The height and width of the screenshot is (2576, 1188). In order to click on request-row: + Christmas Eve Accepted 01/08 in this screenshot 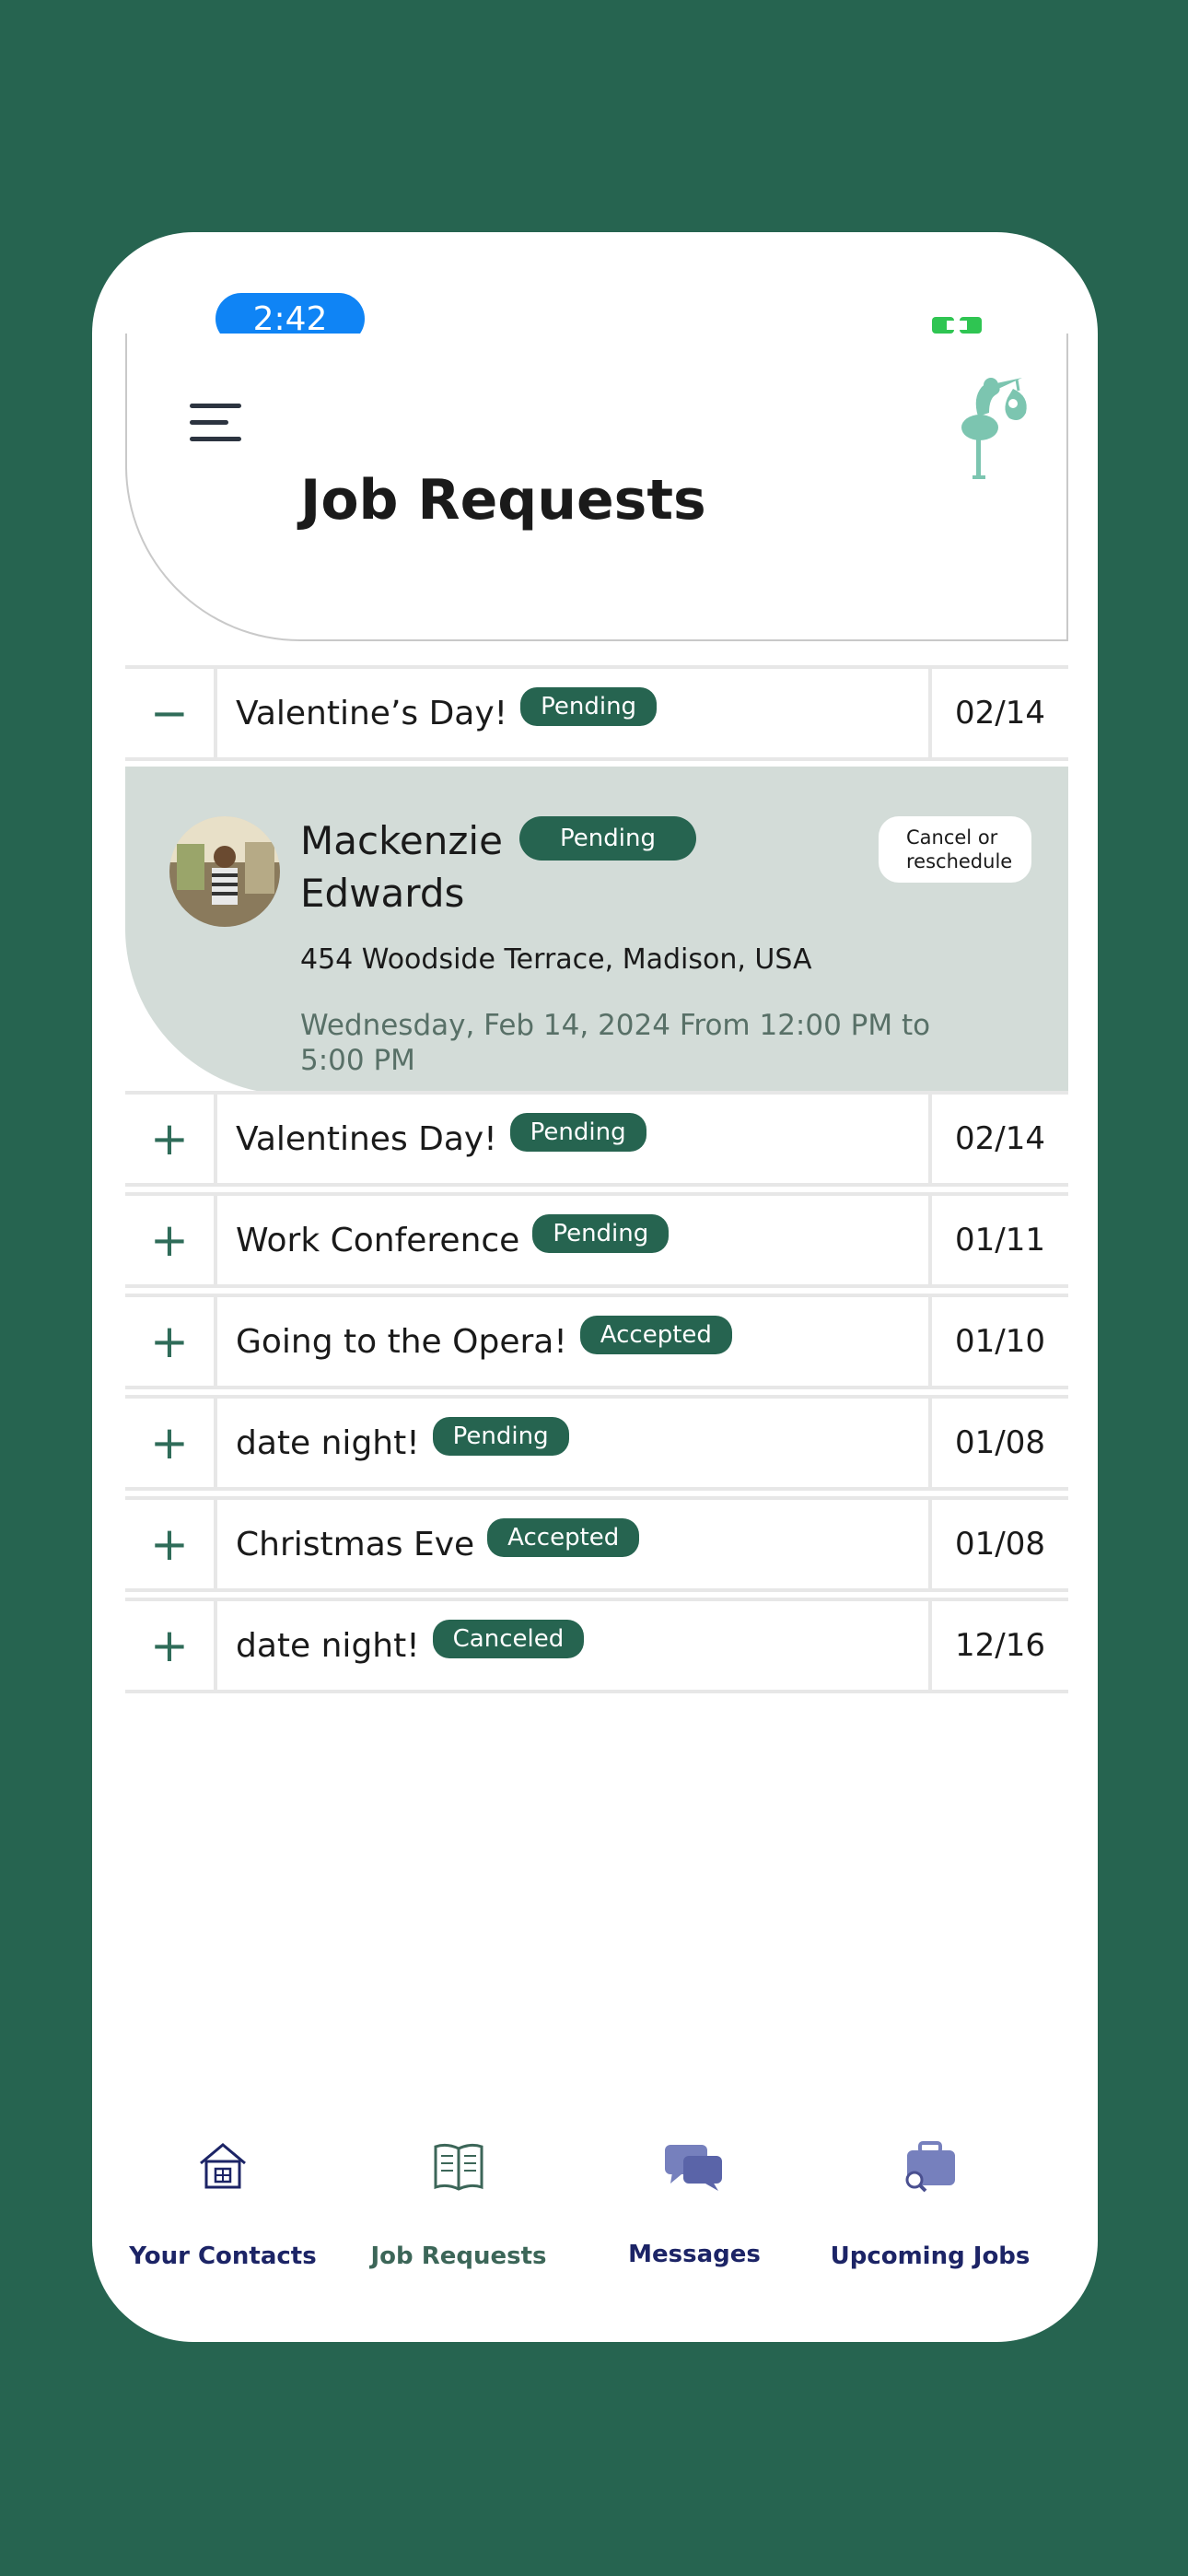, I will do `click(596, 1544)`.